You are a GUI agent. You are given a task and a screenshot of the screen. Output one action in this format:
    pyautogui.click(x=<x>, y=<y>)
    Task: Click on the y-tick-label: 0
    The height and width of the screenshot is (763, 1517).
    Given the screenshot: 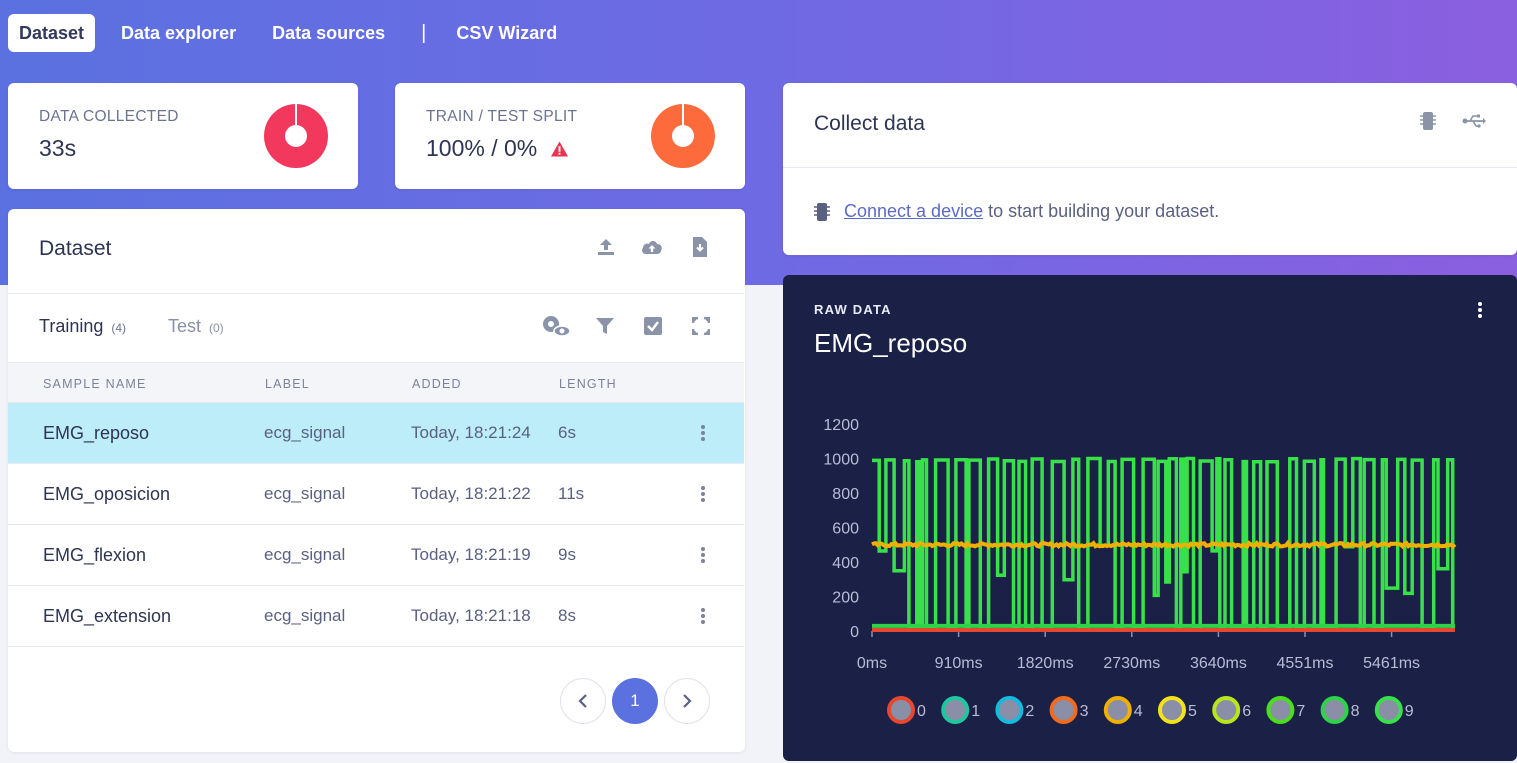 What is the action you would take?
    pyautogui.click(x=854, y=632)
    